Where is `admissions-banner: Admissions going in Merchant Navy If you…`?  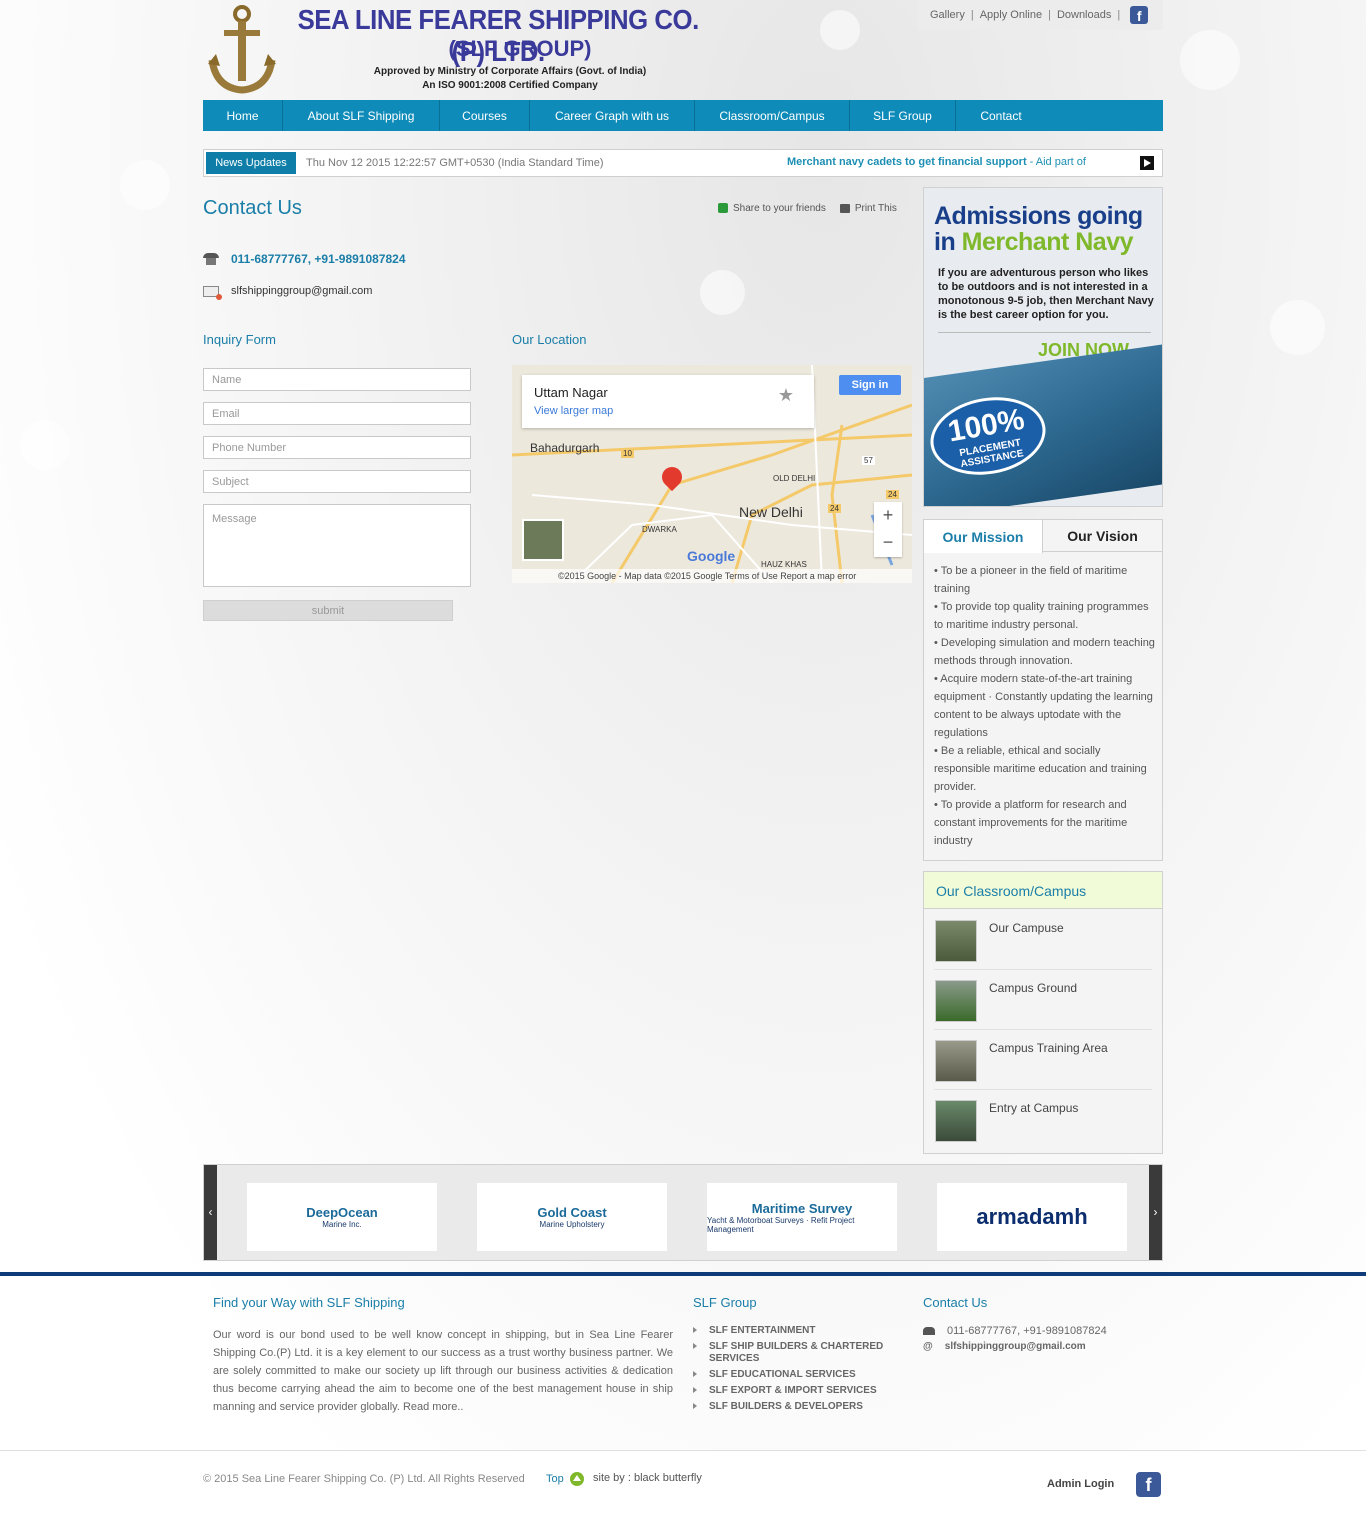 admissions-banner: Admissions going in Merchant Navy If you… is located at coordinates (1043, 347).